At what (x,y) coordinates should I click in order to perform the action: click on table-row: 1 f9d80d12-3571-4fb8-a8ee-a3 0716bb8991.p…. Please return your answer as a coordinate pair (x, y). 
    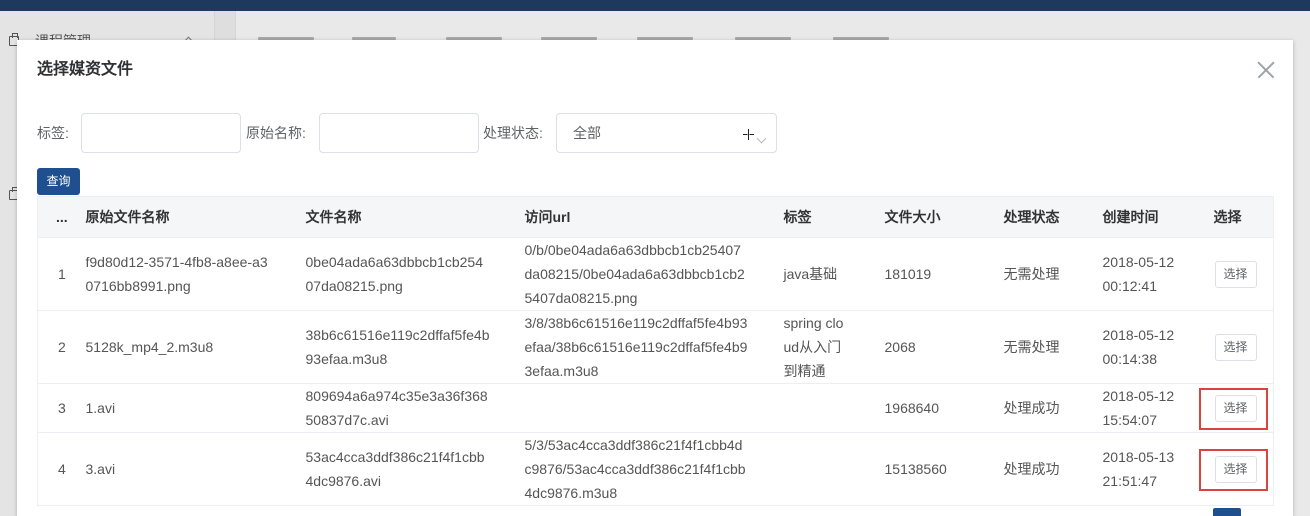
    Looking at the image, I should click on (655, 274).